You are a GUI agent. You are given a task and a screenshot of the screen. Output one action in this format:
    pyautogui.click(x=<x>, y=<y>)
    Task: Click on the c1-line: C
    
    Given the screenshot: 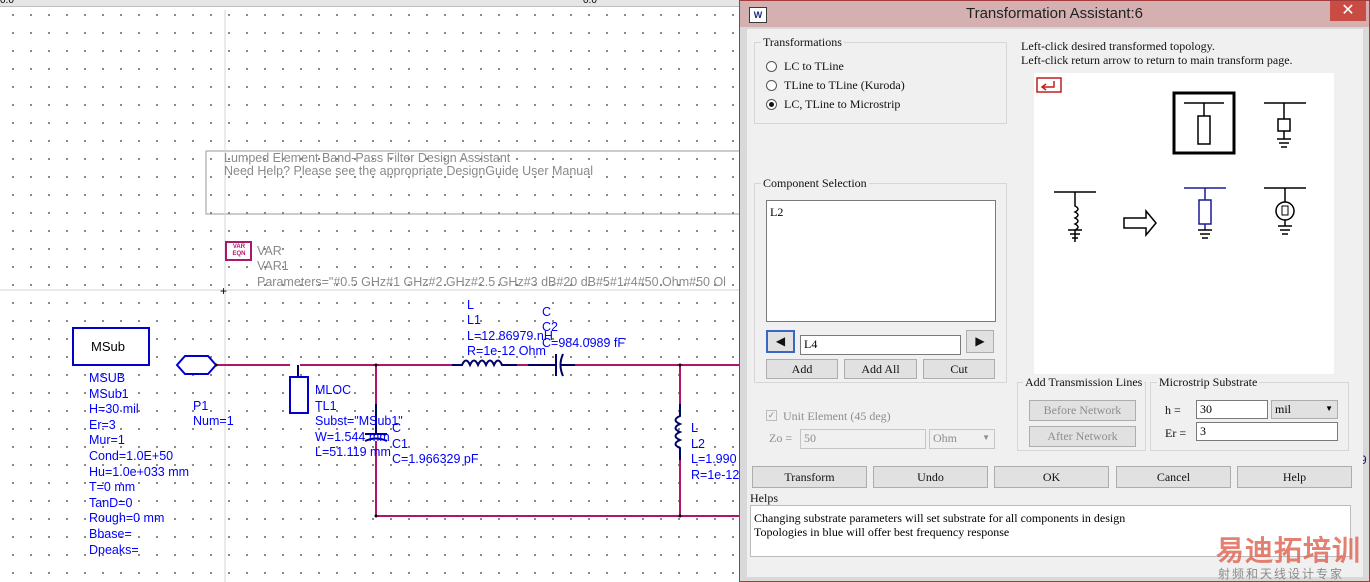 What is the action you would take?
    pyautogui.click(x=397, y=428)
    